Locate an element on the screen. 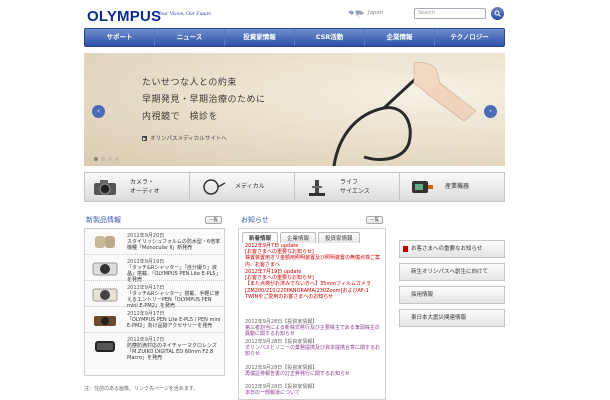 This screenshot has height=400, width=610. search-button is located at coordinates (497, 13).